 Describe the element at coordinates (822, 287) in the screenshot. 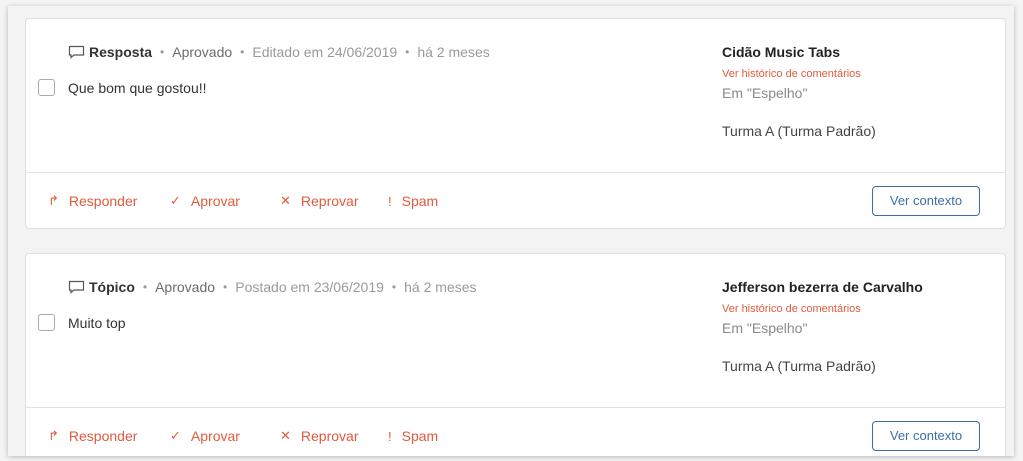

I see `author-name: Jefferson bezerra de Carvalho` at that location.